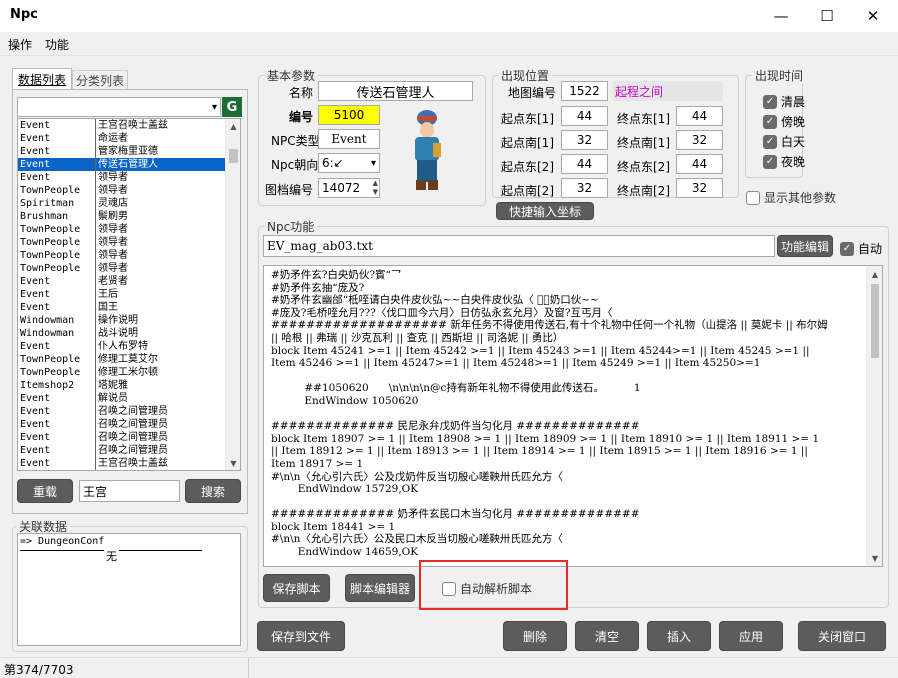 Image resolution: width=898 pixels, height=678 pixels. What do you see at coordinates (121, 333) in the screenshot?
I see `list-item: Windowman 战斗说明` at bounding box center [121, 333].